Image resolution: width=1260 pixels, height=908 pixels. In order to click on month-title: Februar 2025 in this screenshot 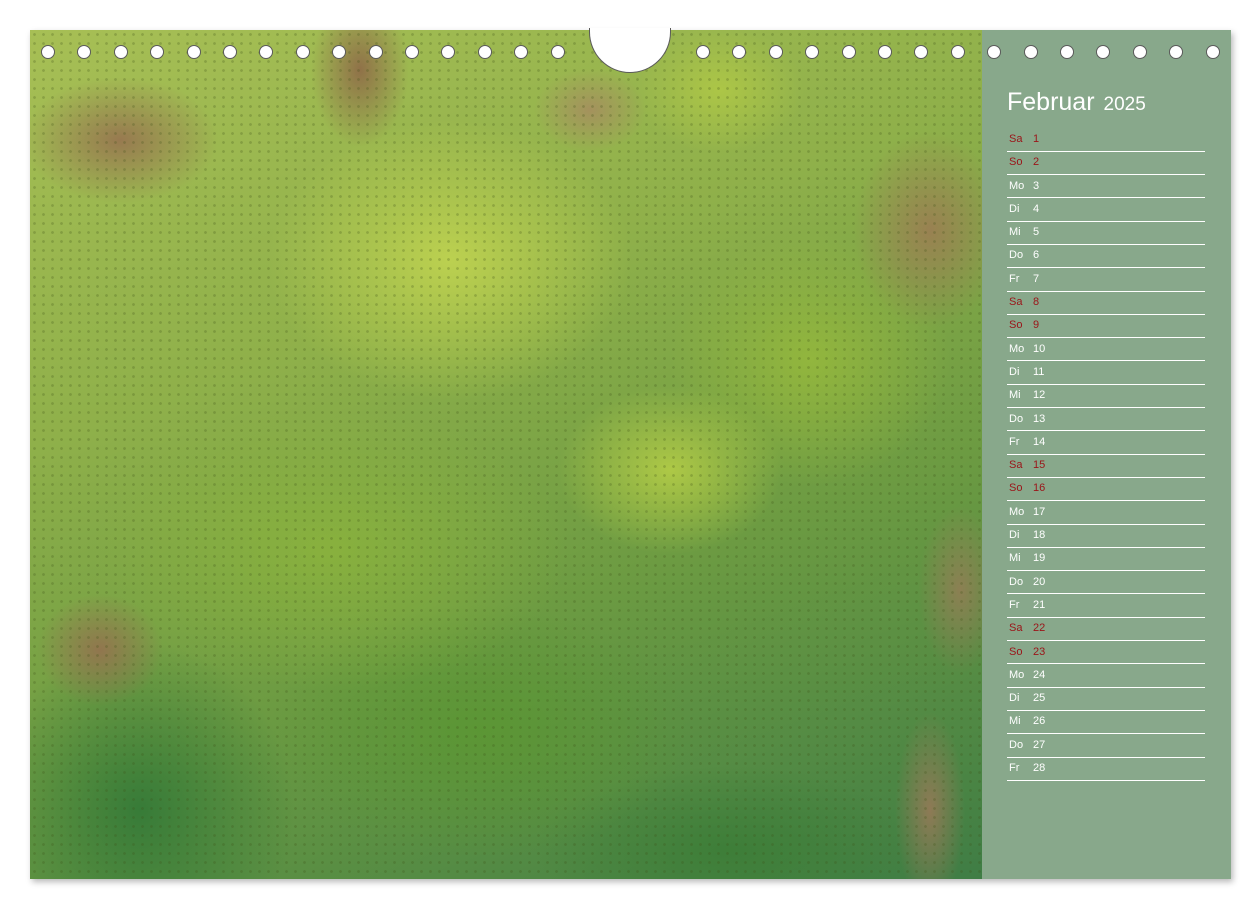, I will do `click(1076, 102)`.